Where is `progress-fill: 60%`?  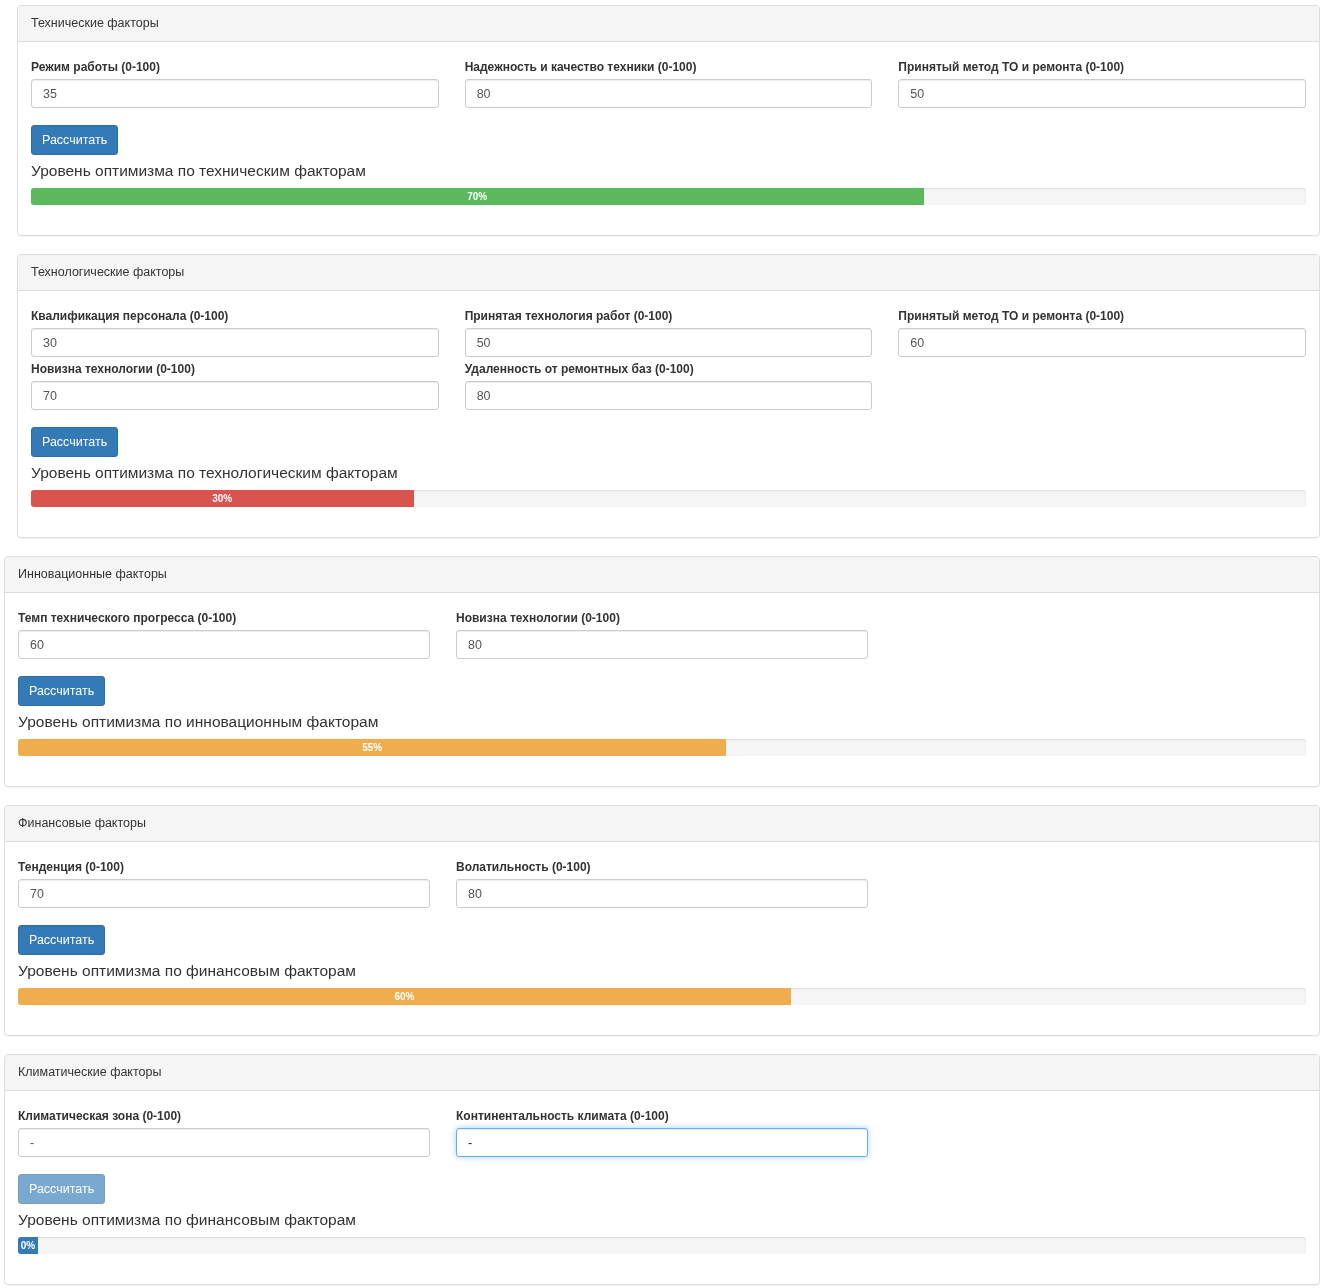
progress-fill: 60% is located at coordinates (404, 996).